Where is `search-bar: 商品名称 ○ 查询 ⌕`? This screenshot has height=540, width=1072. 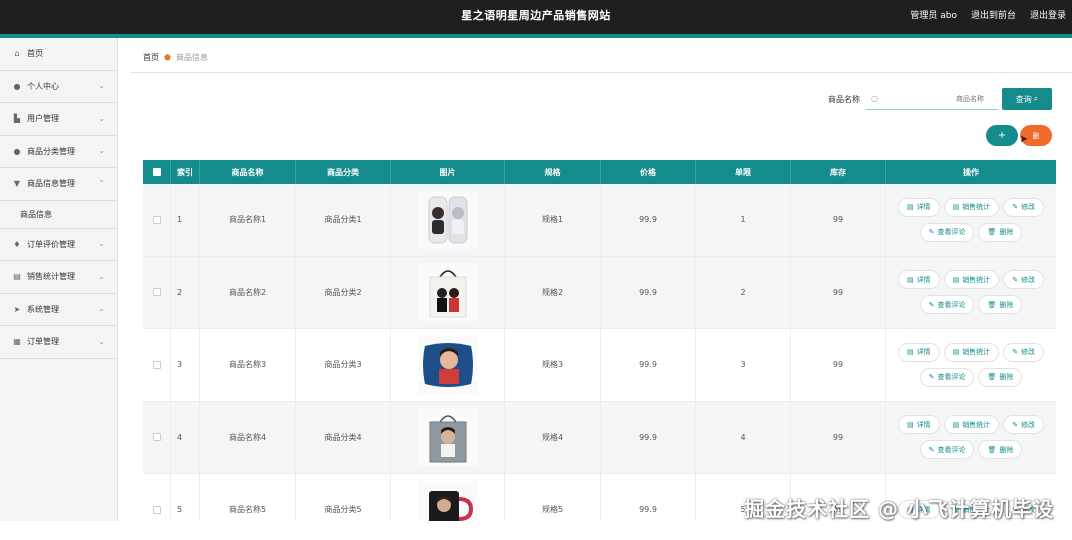 search-bar: 商品名称 ○ 查询 ⌕ is located at coordinates (940, 99).